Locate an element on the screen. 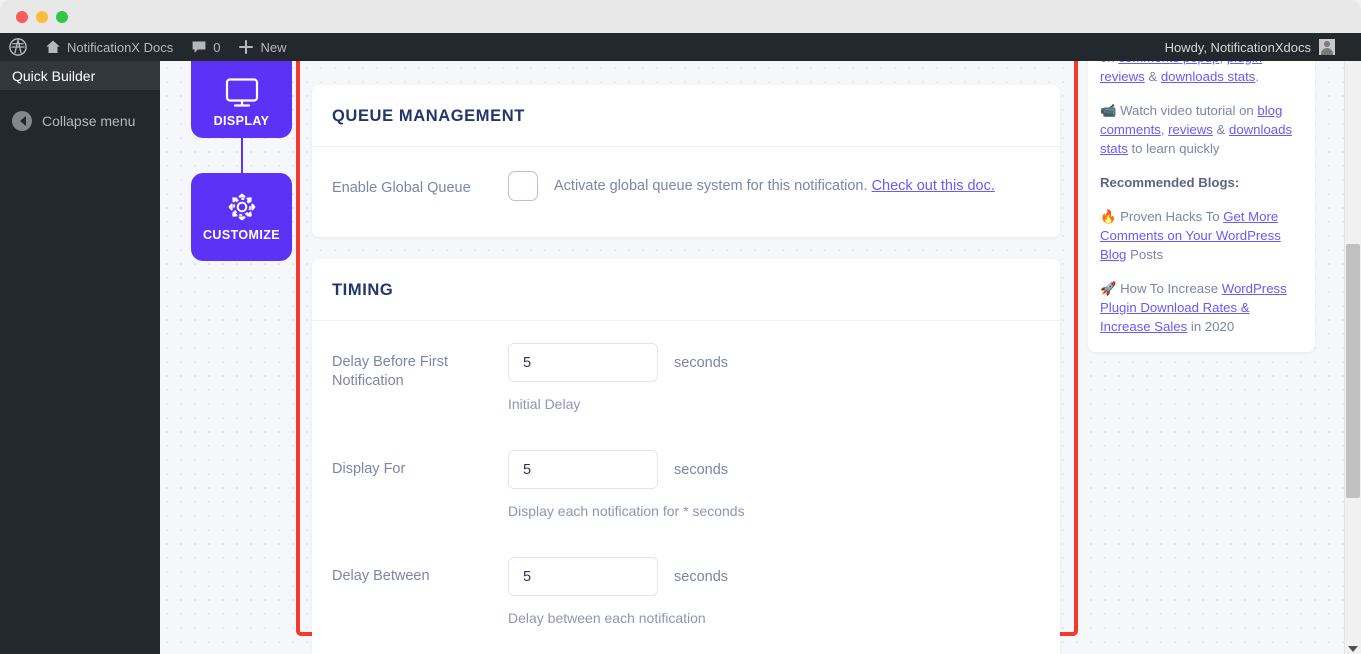 The width and height of the screenshot is (1361, 654). page-scrollbar is located at coordinates (1352, 357).